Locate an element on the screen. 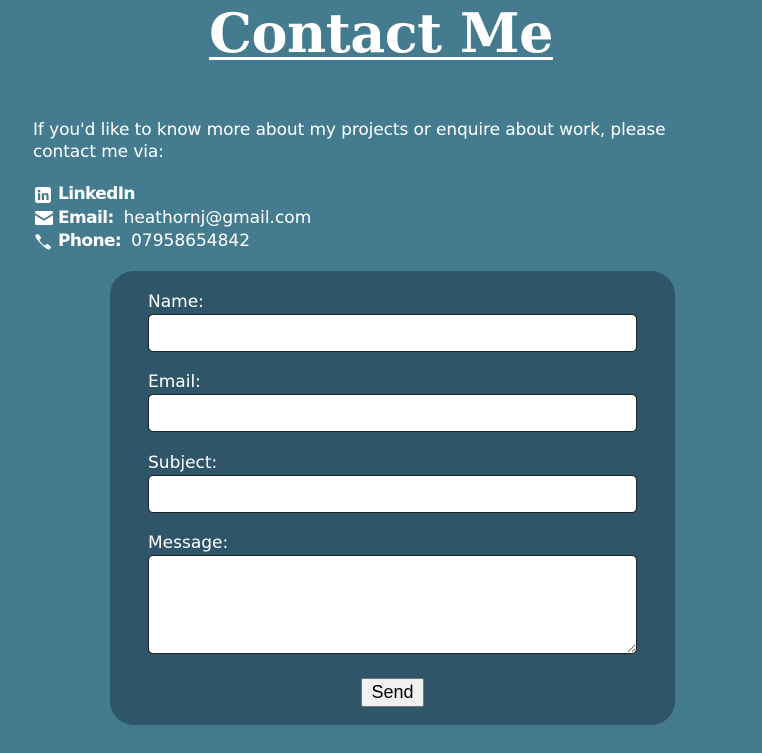 The width and height of the screenshot is (762, 753). subject-label: Subject: is located at coordinates (183, 463).